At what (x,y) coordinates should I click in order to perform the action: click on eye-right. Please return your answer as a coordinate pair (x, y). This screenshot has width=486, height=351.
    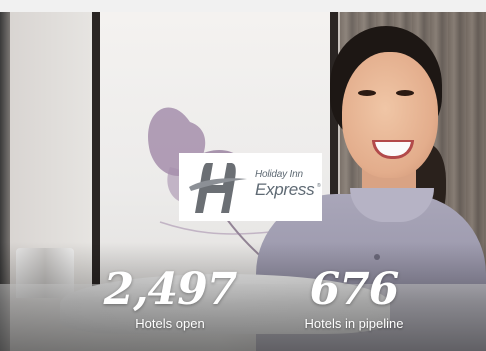
    Looking at the image, I should click on (405, 93).